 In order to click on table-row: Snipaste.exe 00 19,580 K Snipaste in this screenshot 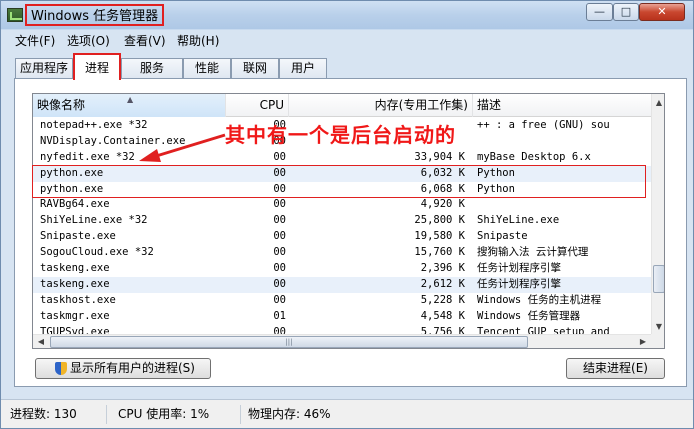, I will do `click(342, 237)`.